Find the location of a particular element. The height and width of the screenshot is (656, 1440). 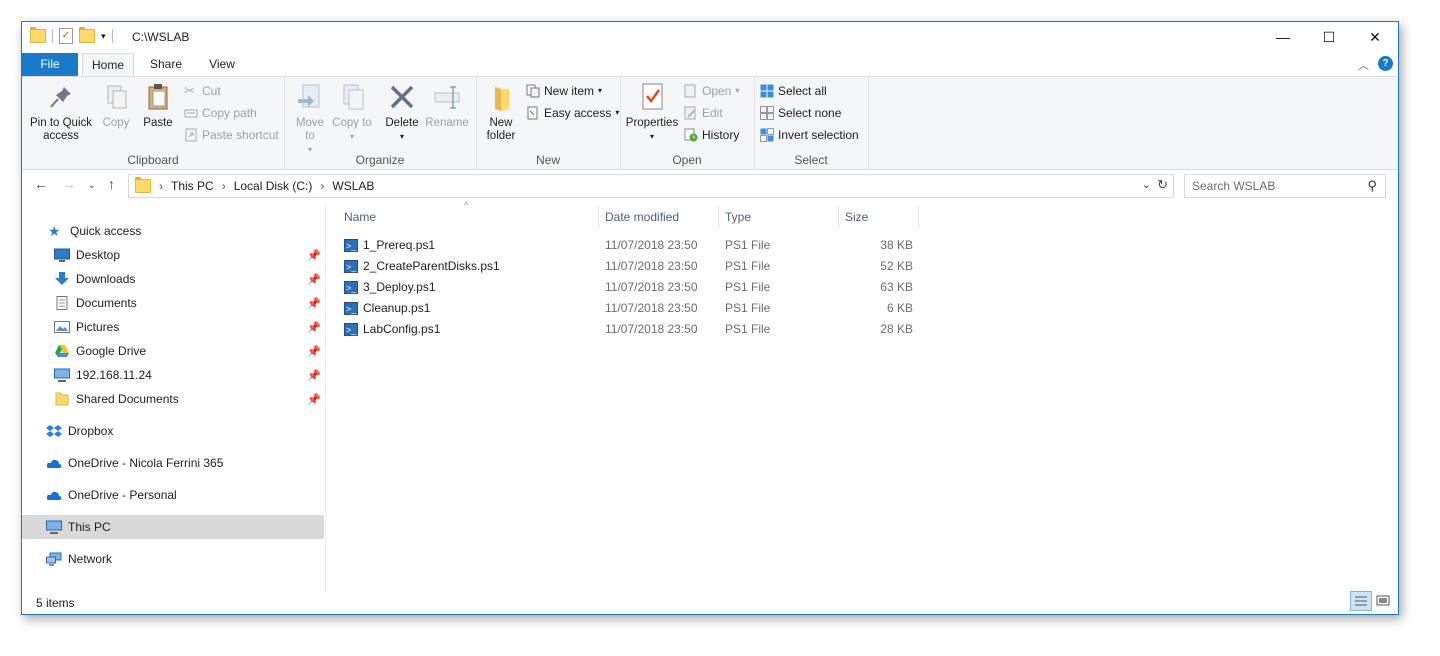

nav-pictures: Pictures 📌 is located at coordinates (189, 327).